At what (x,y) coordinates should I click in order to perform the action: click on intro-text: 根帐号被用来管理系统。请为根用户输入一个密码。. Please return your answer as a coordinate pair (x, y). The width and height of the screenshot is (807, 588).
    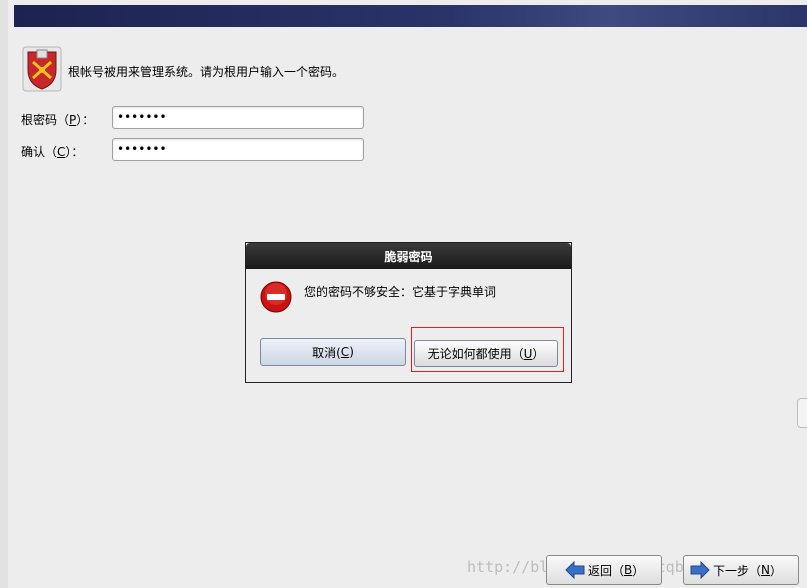
    Looking at the image, I should click on (206, 72).